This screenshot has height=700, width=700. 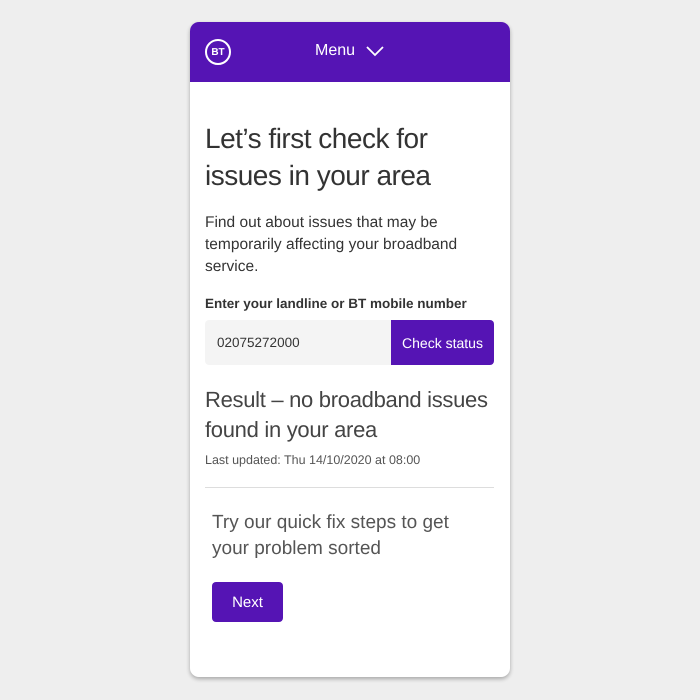 What do you see at coordinates (247, 602) in the screenshot?
I see `next-button: Next` at bounding box center [247, 602].